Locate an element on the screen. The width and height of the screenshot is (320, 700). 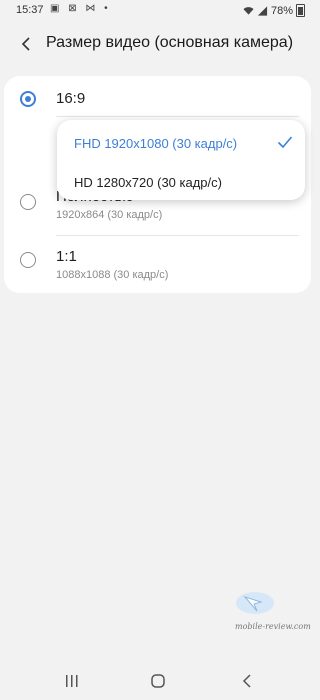
watermark: mobile-review.com is located at coordinates (273, 612).